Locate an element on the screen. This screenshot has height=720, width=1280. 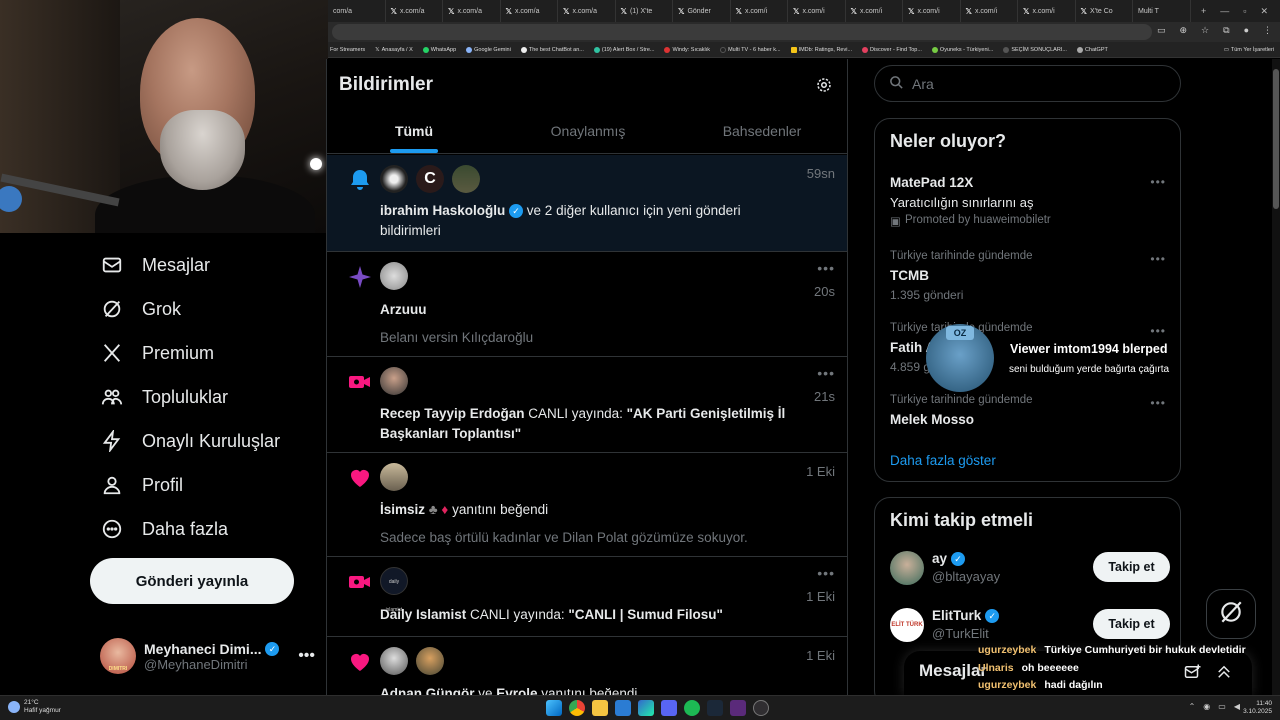
maximize-icon: ▫ is located at coordinates (1244, 11).